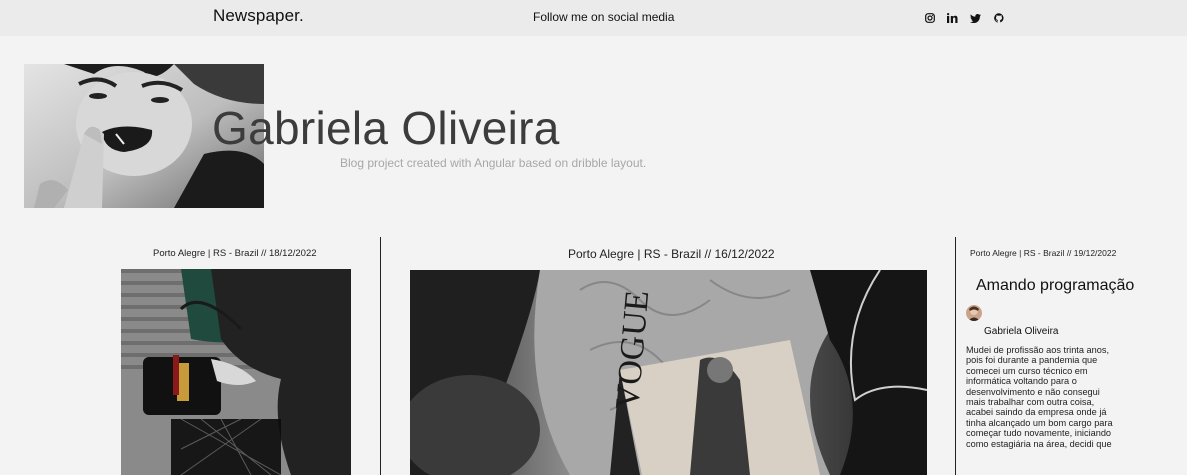 This screenshot has height=475, width=1187. What do you see at coordinates (974, 313) in the screenshot?
I see `author-avatar` at bounding box center [974, 313].